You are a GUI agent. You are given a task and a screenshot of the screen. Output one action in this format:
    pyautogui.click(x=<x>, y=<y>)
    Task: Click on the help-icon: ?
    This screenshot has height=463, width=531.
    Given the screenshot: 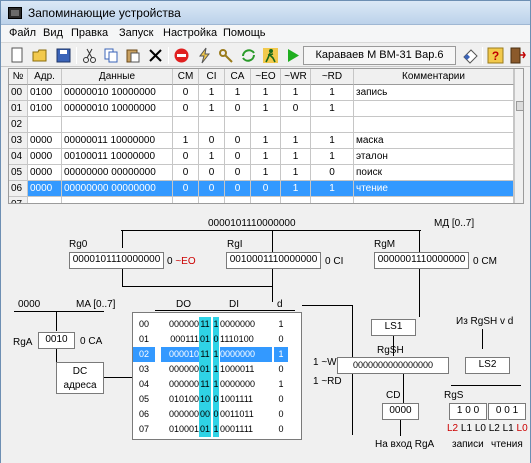 What is the action you would take?
    pyautogui.click(x=495, y=55)
    